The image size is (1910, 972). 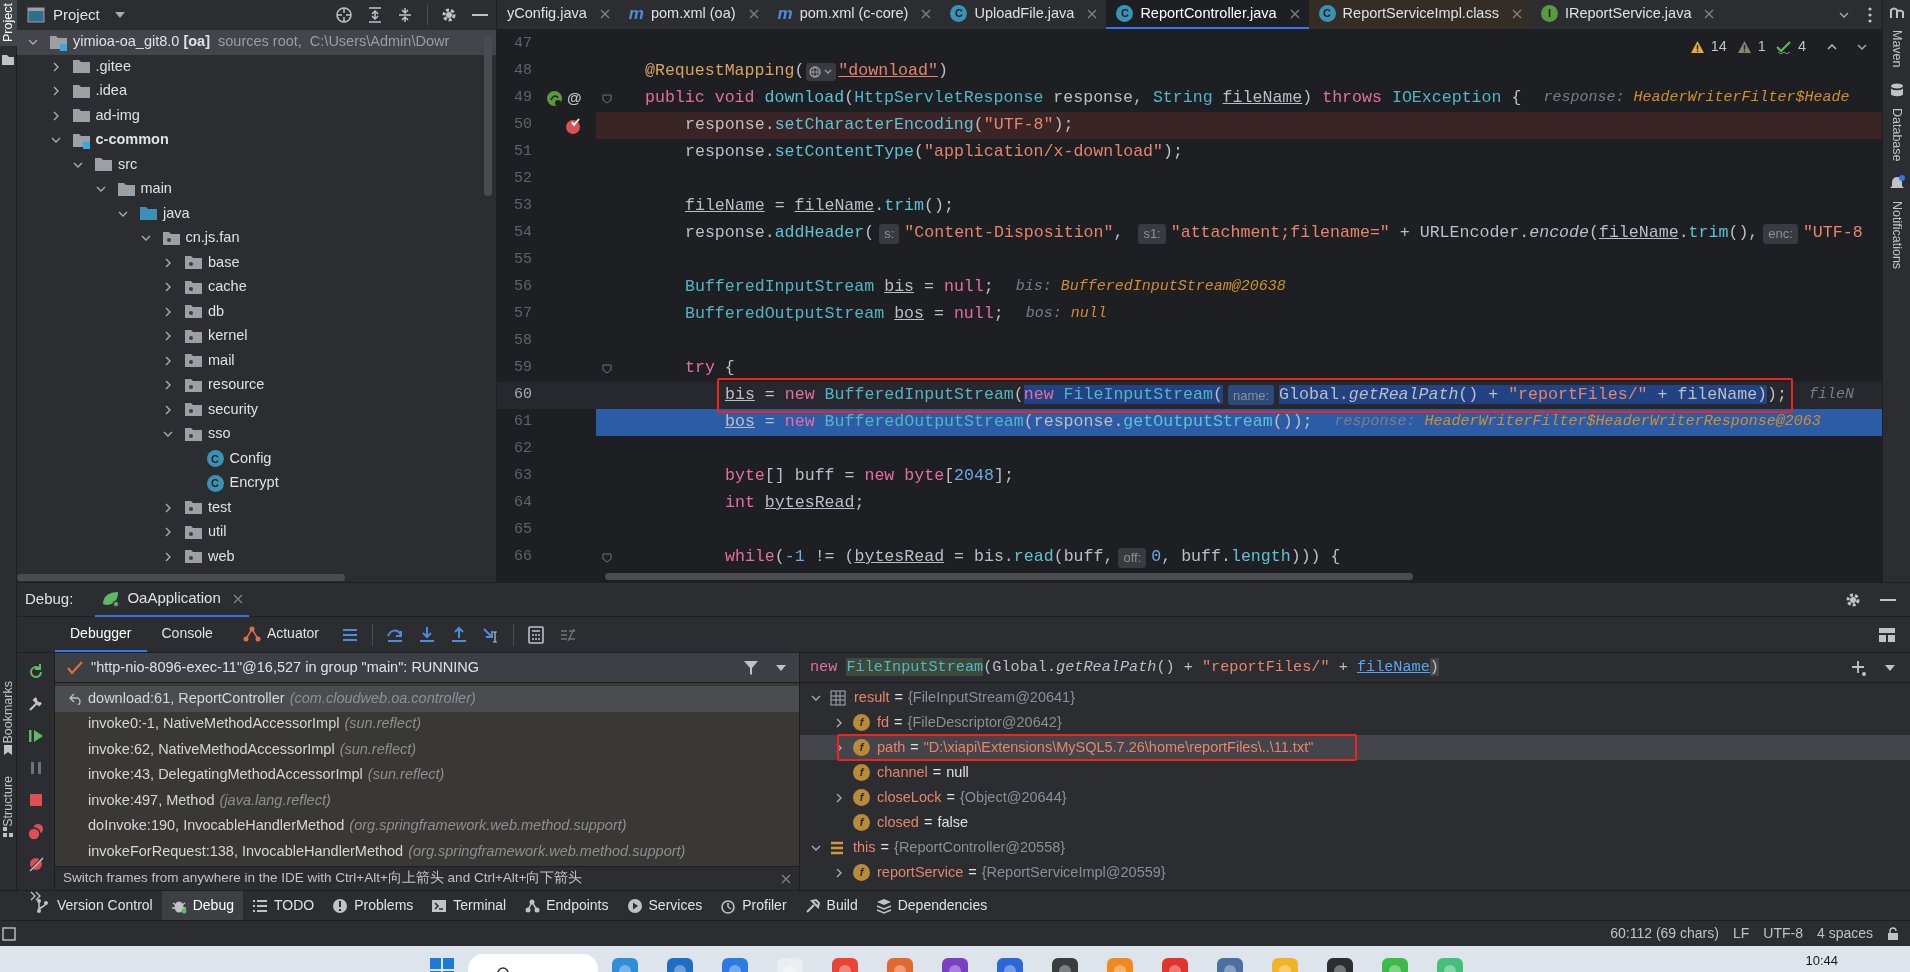 I want to click on annotation-marker: @, so click(x=574, y=98).